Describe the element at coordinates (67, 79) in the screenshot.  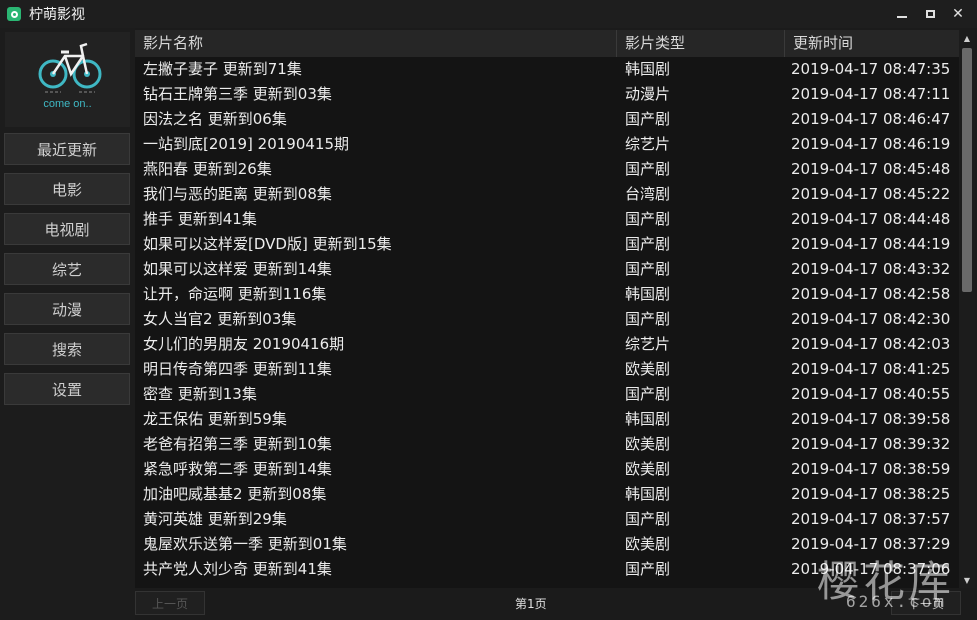
I see `logo-panel: come on..` at that location.